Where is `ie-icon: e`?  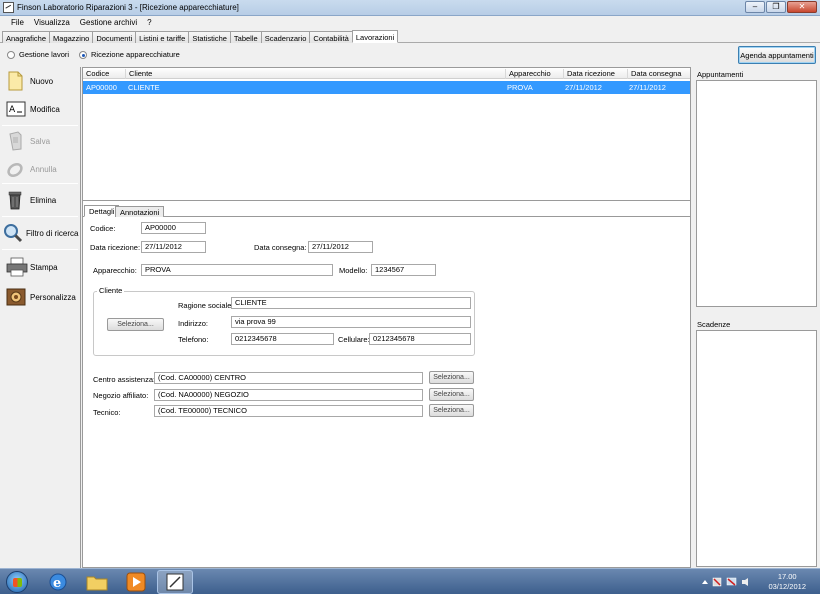 ie-icon: e is located at coordinates (58, 582).